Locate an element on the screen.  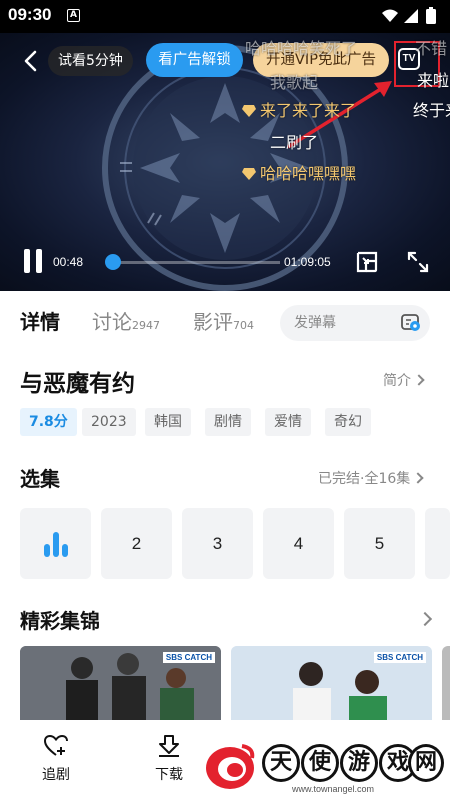
episodes-heading: 选集 is located at coordinates (40, 479).